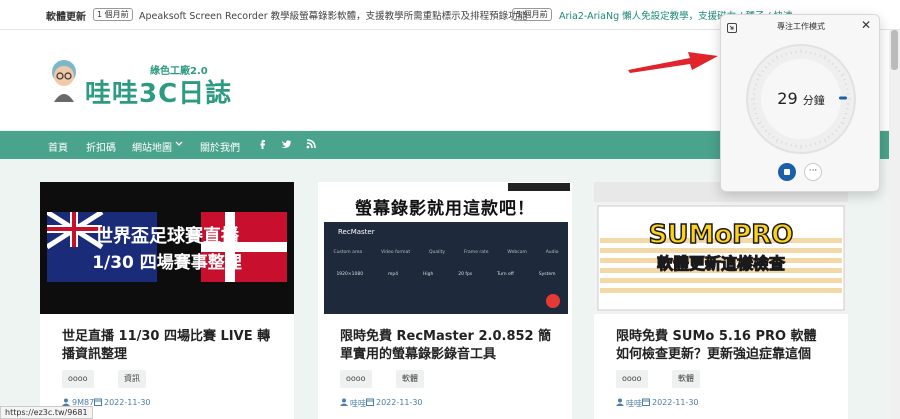 This screenshot has width=900, height=419. What do you see at coordinates (262, 144) in the screenshot?
I see `facebook-icon` at bounding box center [262, 144].